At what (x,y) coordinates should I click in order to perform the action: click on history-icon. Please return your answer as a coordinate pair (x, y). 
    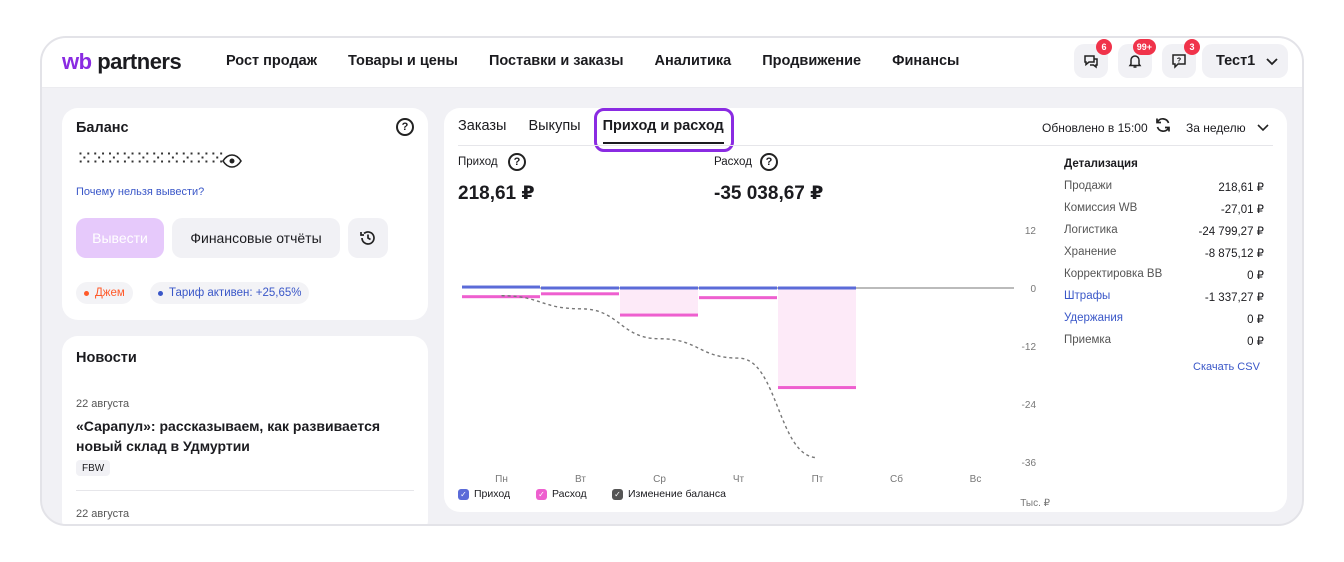
    Looking at the image, I should click on (367, 238).